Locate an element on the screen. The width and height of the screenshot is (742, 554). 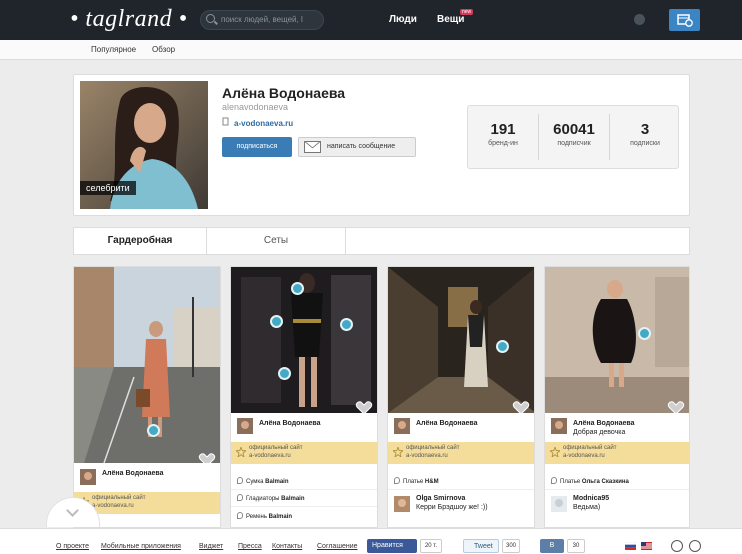
item-tag: Платье H&M is located at coordinates (416, 481).